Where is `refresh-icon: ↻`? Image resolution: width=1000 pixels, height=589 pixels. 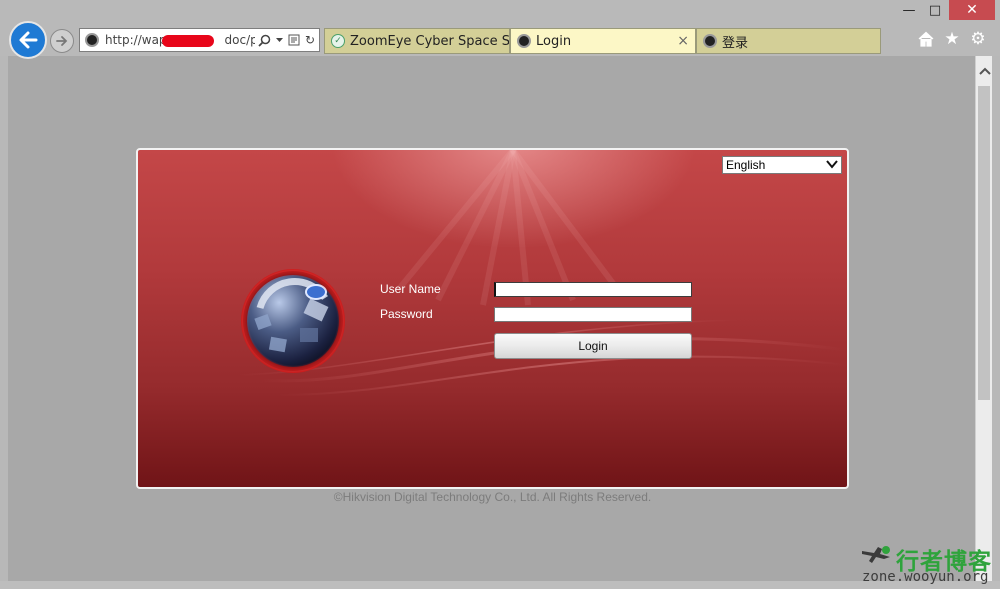
refresh-icon: ↻ is located at coordinates (310, 40).